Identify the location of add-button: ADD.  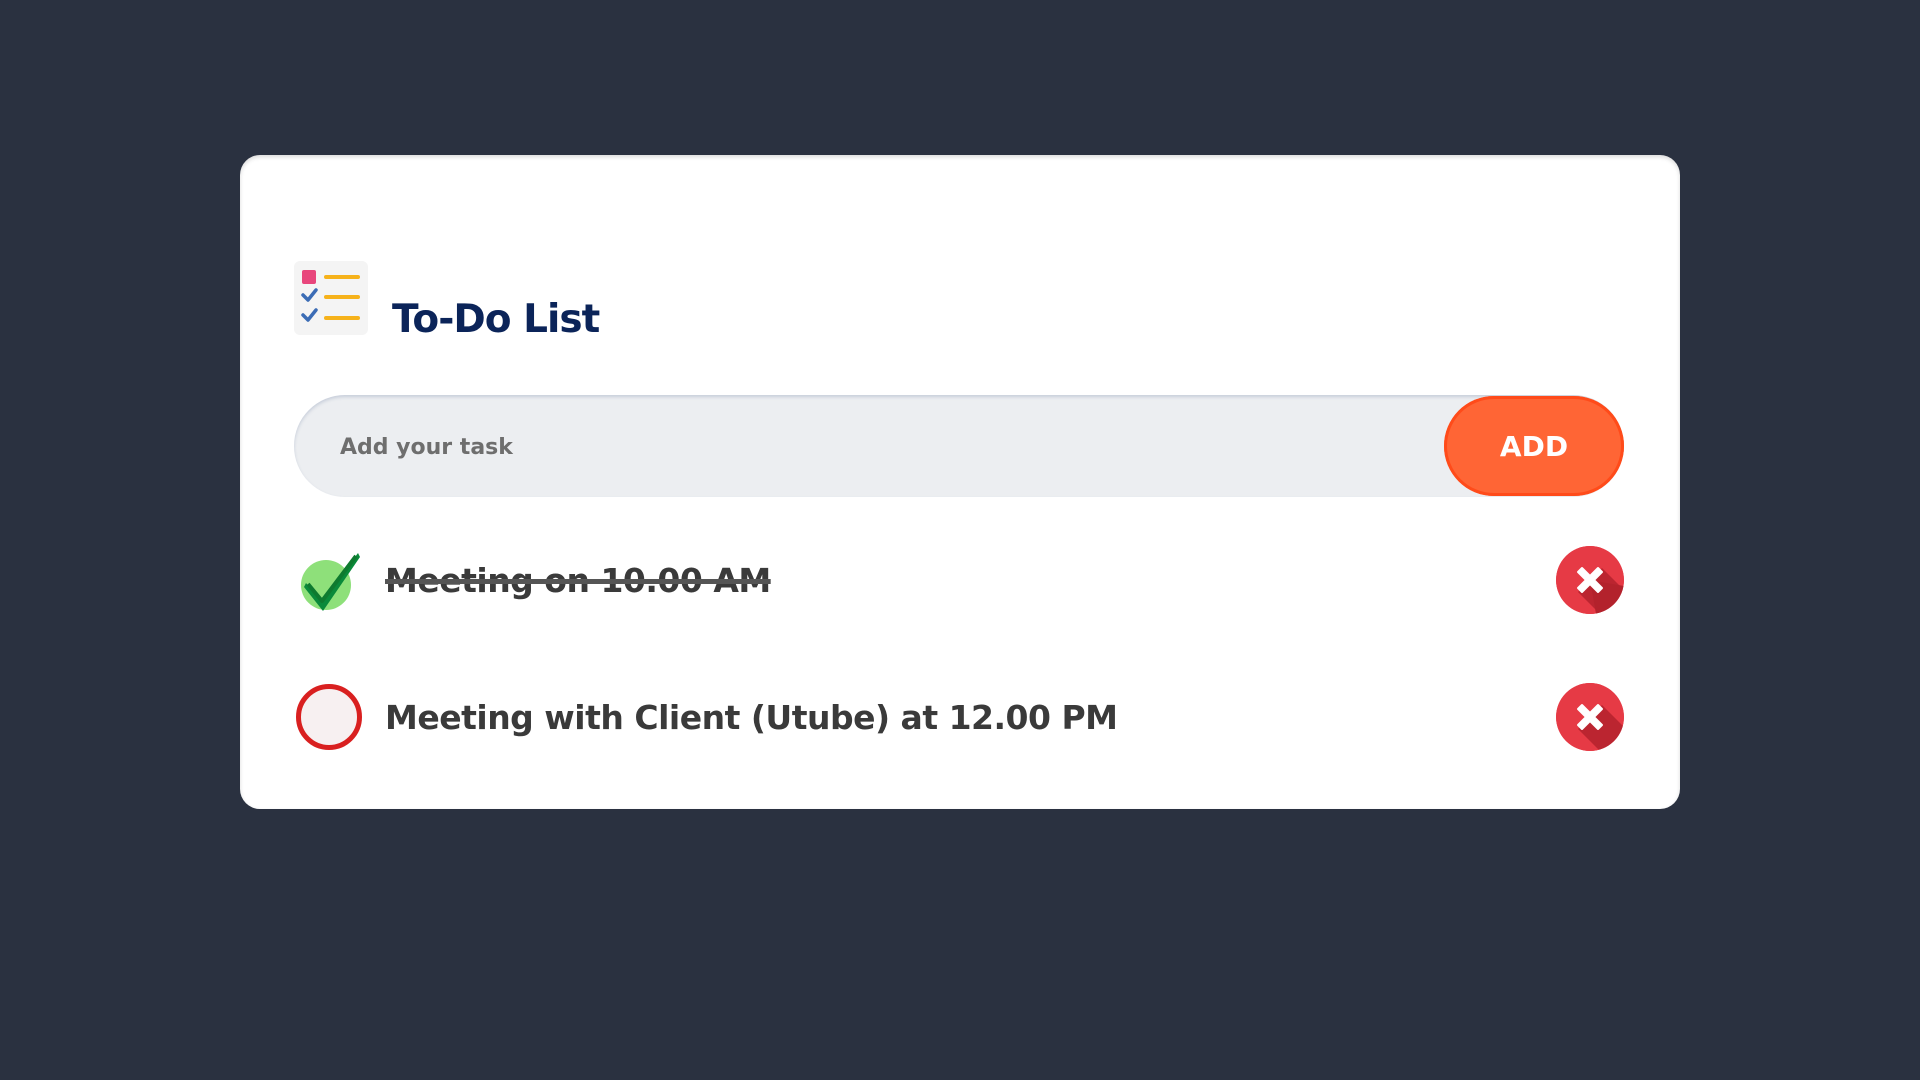
(1534, 446).